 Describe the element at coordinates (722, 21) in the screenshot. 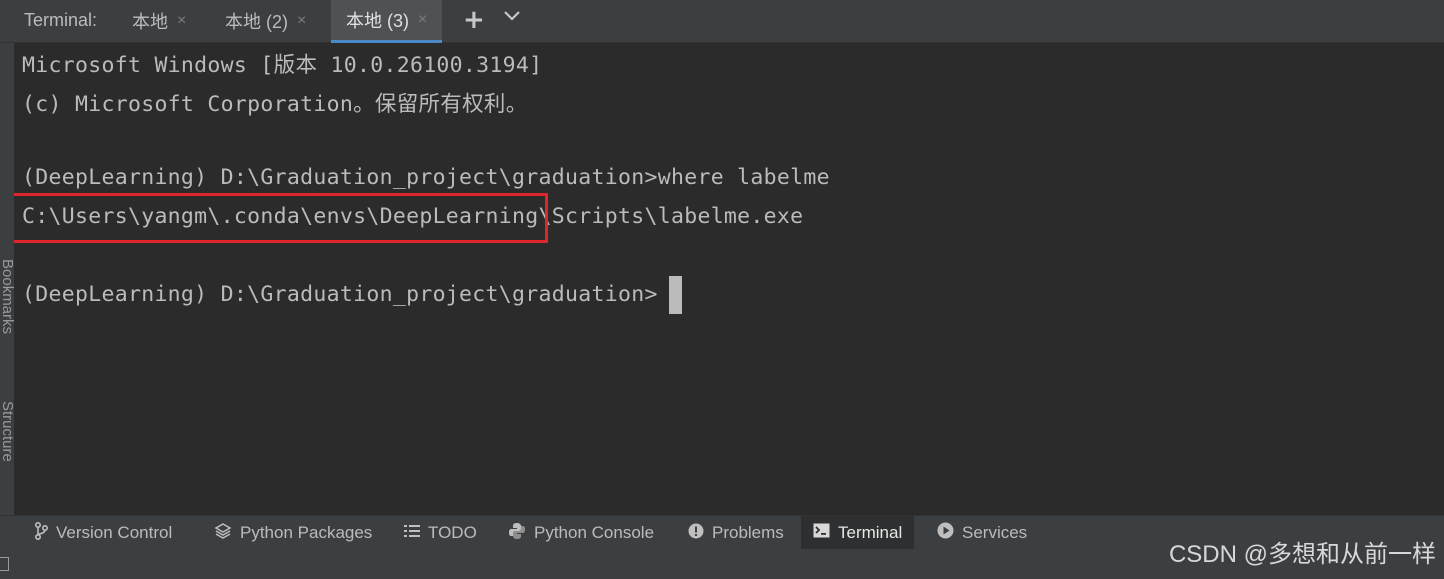

I see `terminal-tab-bar: Terminal: 本地 × 本地 (2) × 本地 (3) × +` at that location.